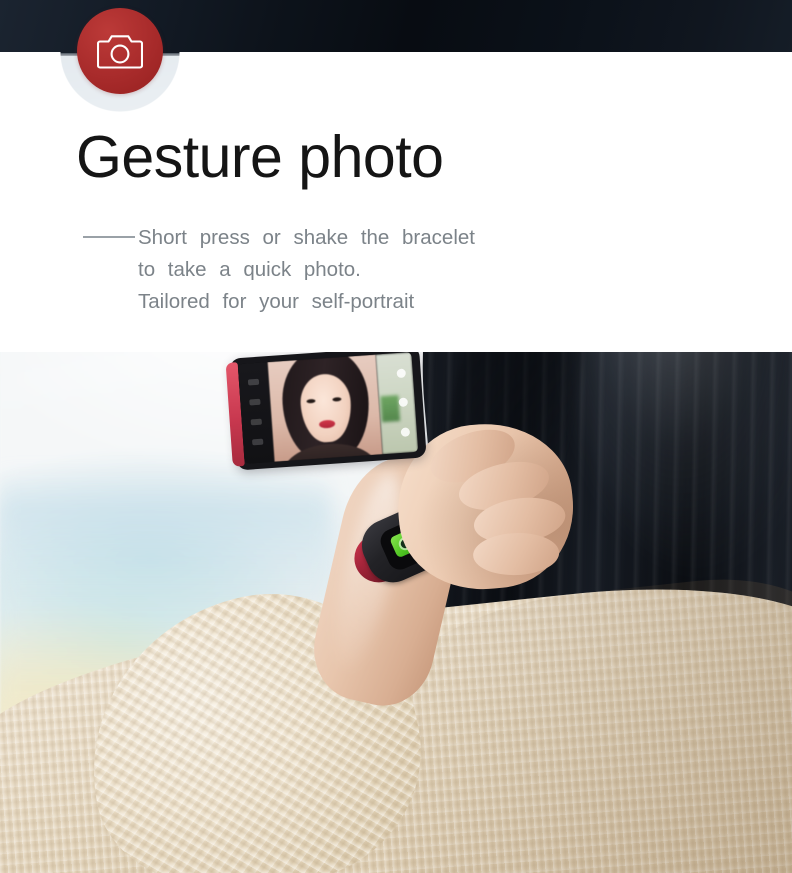  Describe the element at coordinates (276, 301) in the screenshot. I see `description-line-3: Tailored for your self-portrait` at that location.